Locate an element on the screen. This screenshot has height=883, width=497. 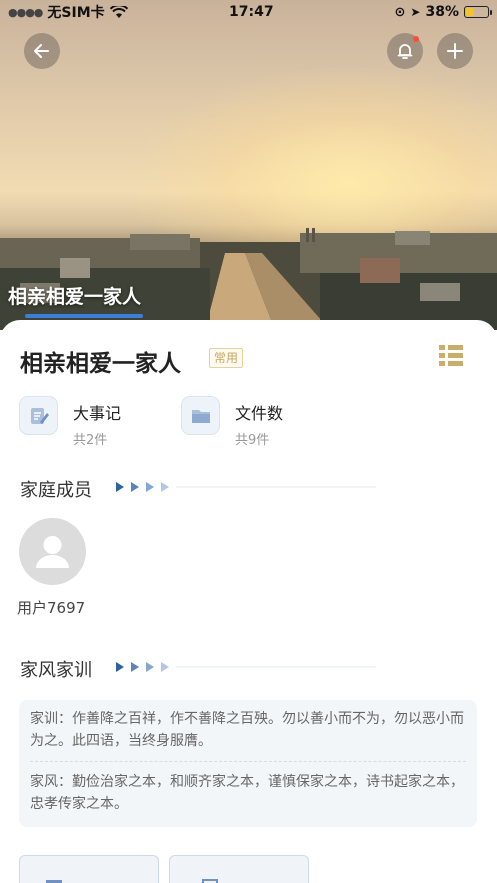
hero-accent-line is located at coordinates (84, 316).